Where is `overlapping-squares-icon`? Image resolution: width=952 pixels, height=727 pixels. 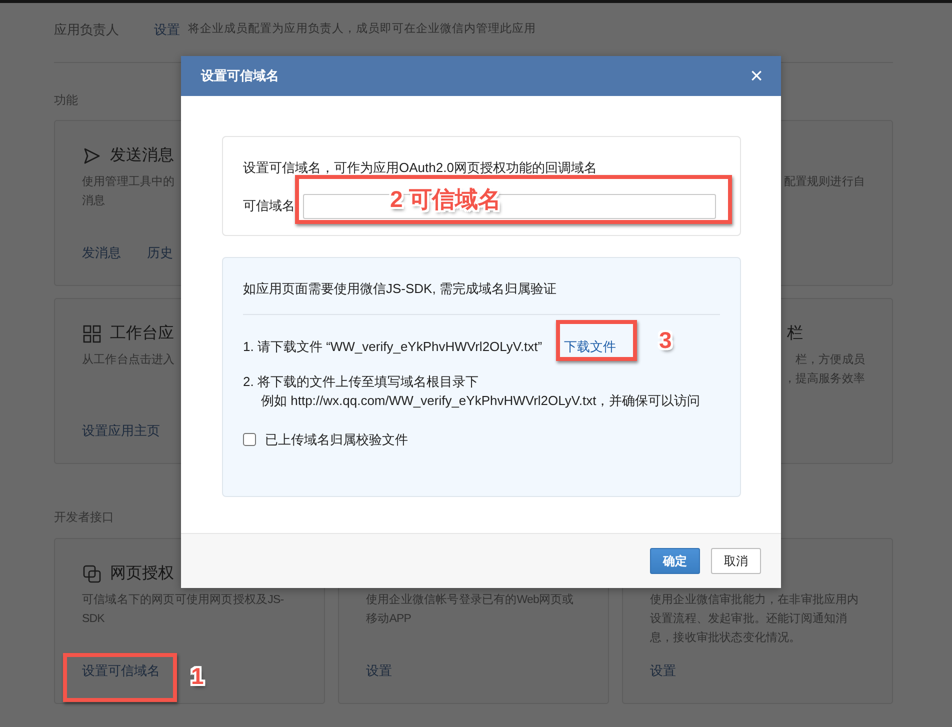 overlapping-squares-icon is located at coordinates (92, 574).